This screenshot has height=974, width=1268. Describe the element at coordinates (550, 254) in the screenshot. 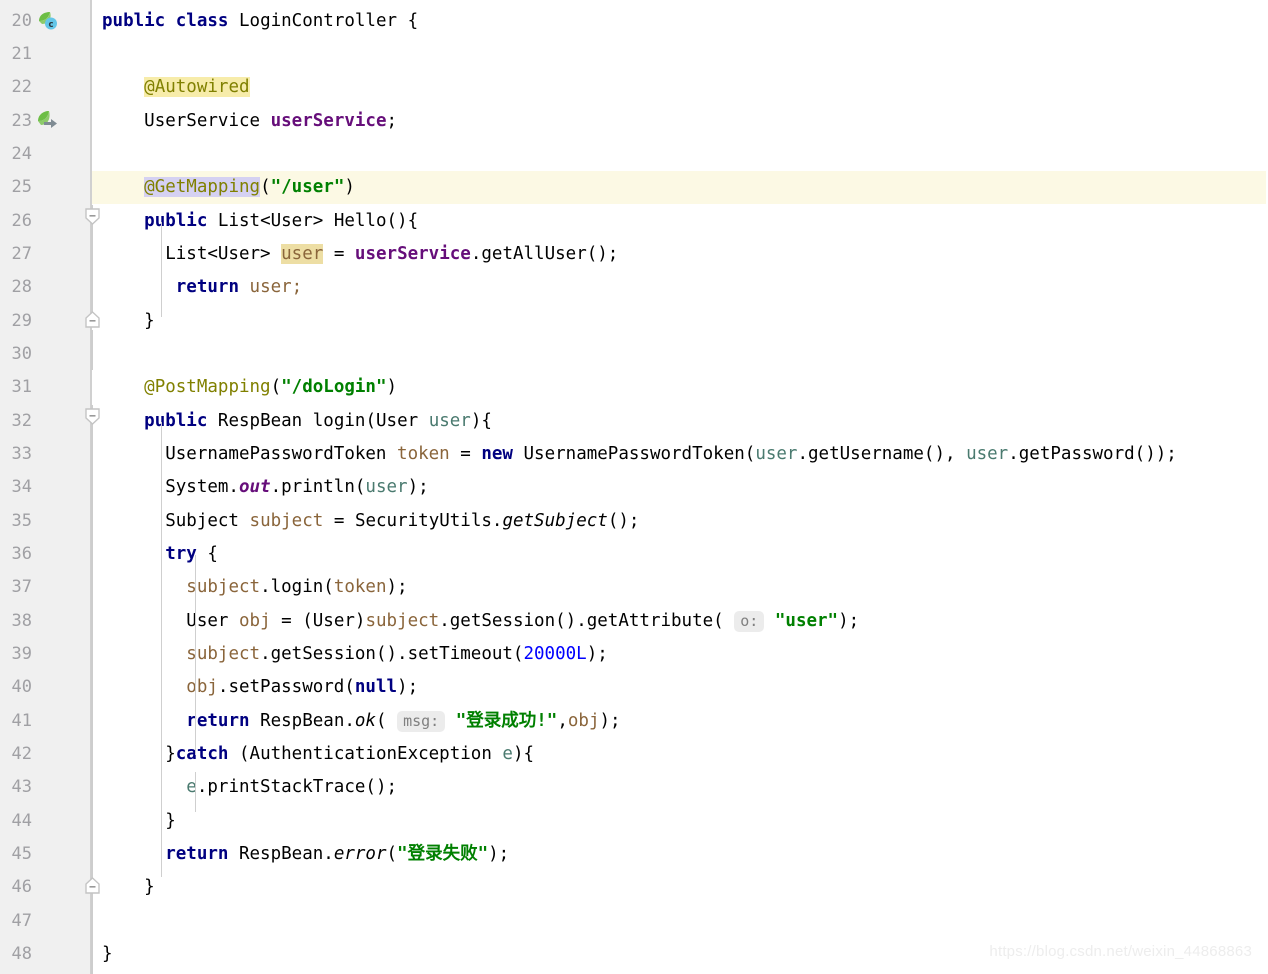

I see `method-call-getAllUser: getAllUser();` at that location.